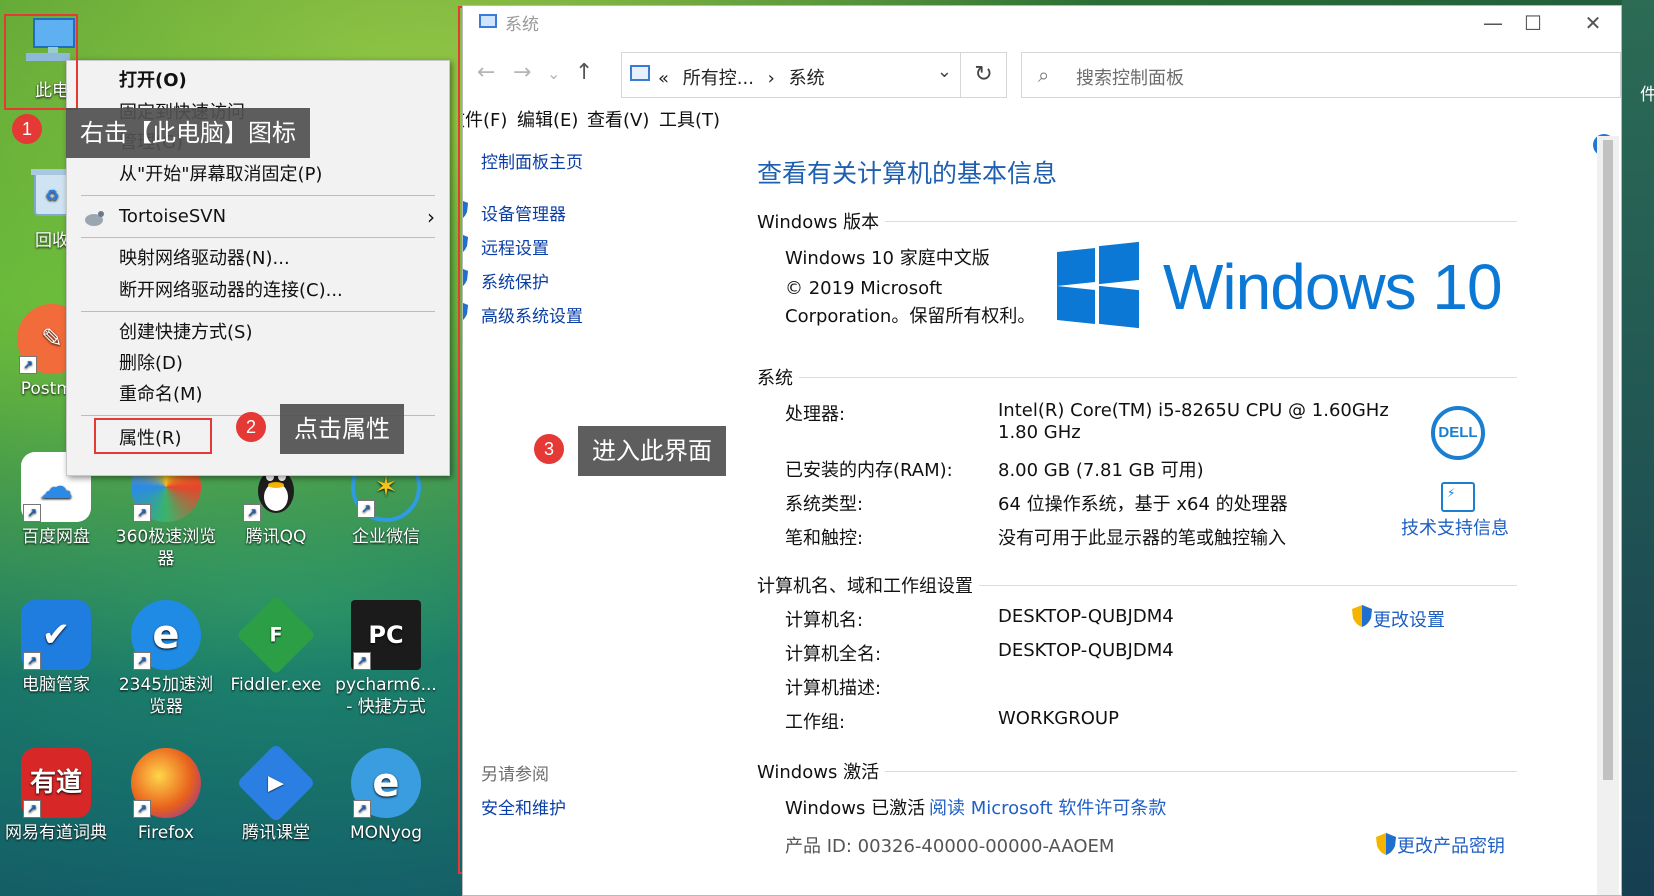 The image size is (1654, 896). I want to click on see-also-title: 另请参阅, so click(515, 775).